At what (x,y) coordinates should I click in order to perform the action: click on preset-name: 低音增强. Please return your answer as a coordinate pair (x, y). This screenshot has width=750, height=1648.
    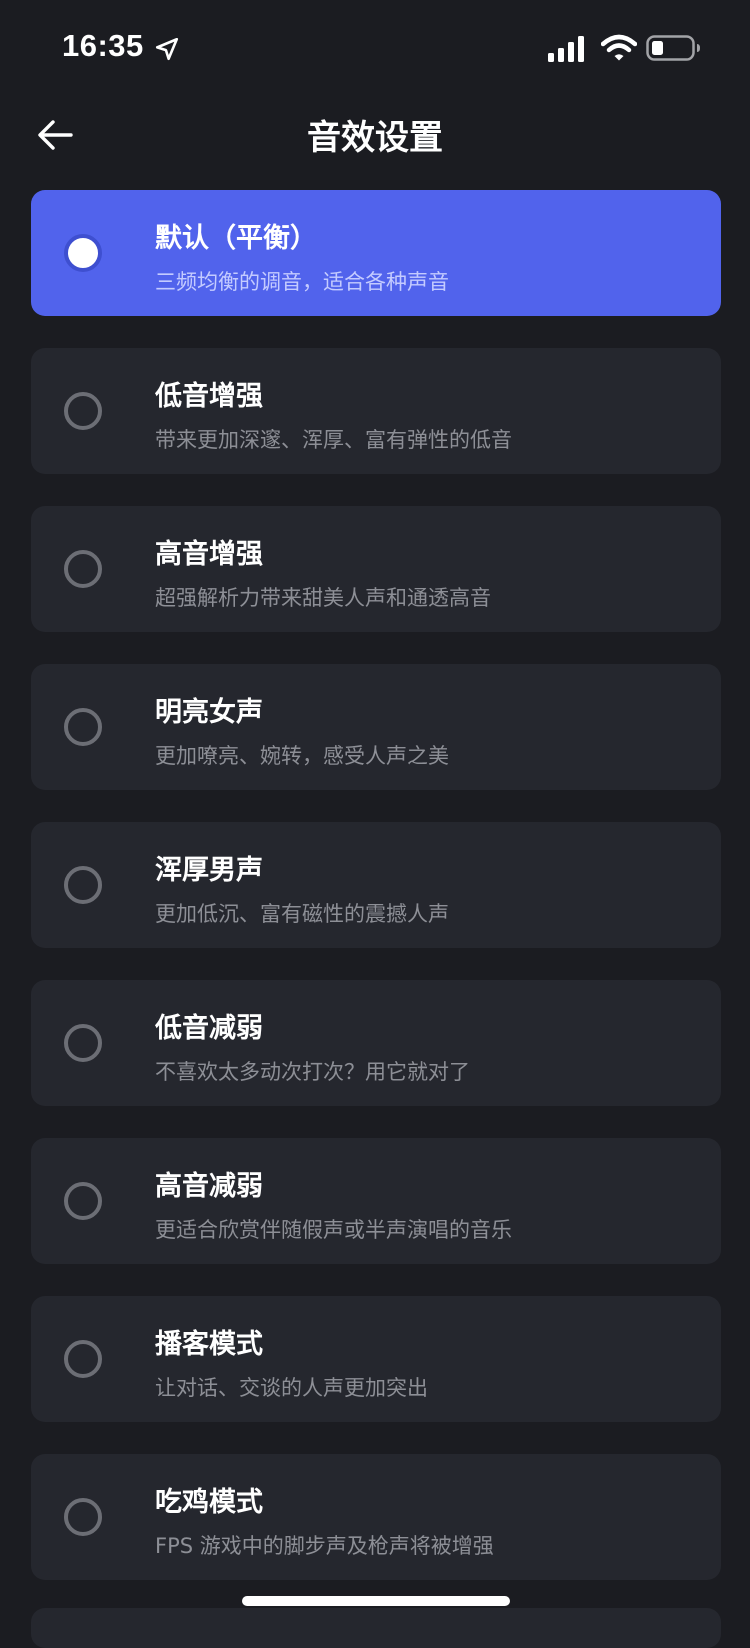
    Looking at the image, I should click on (209, 396).